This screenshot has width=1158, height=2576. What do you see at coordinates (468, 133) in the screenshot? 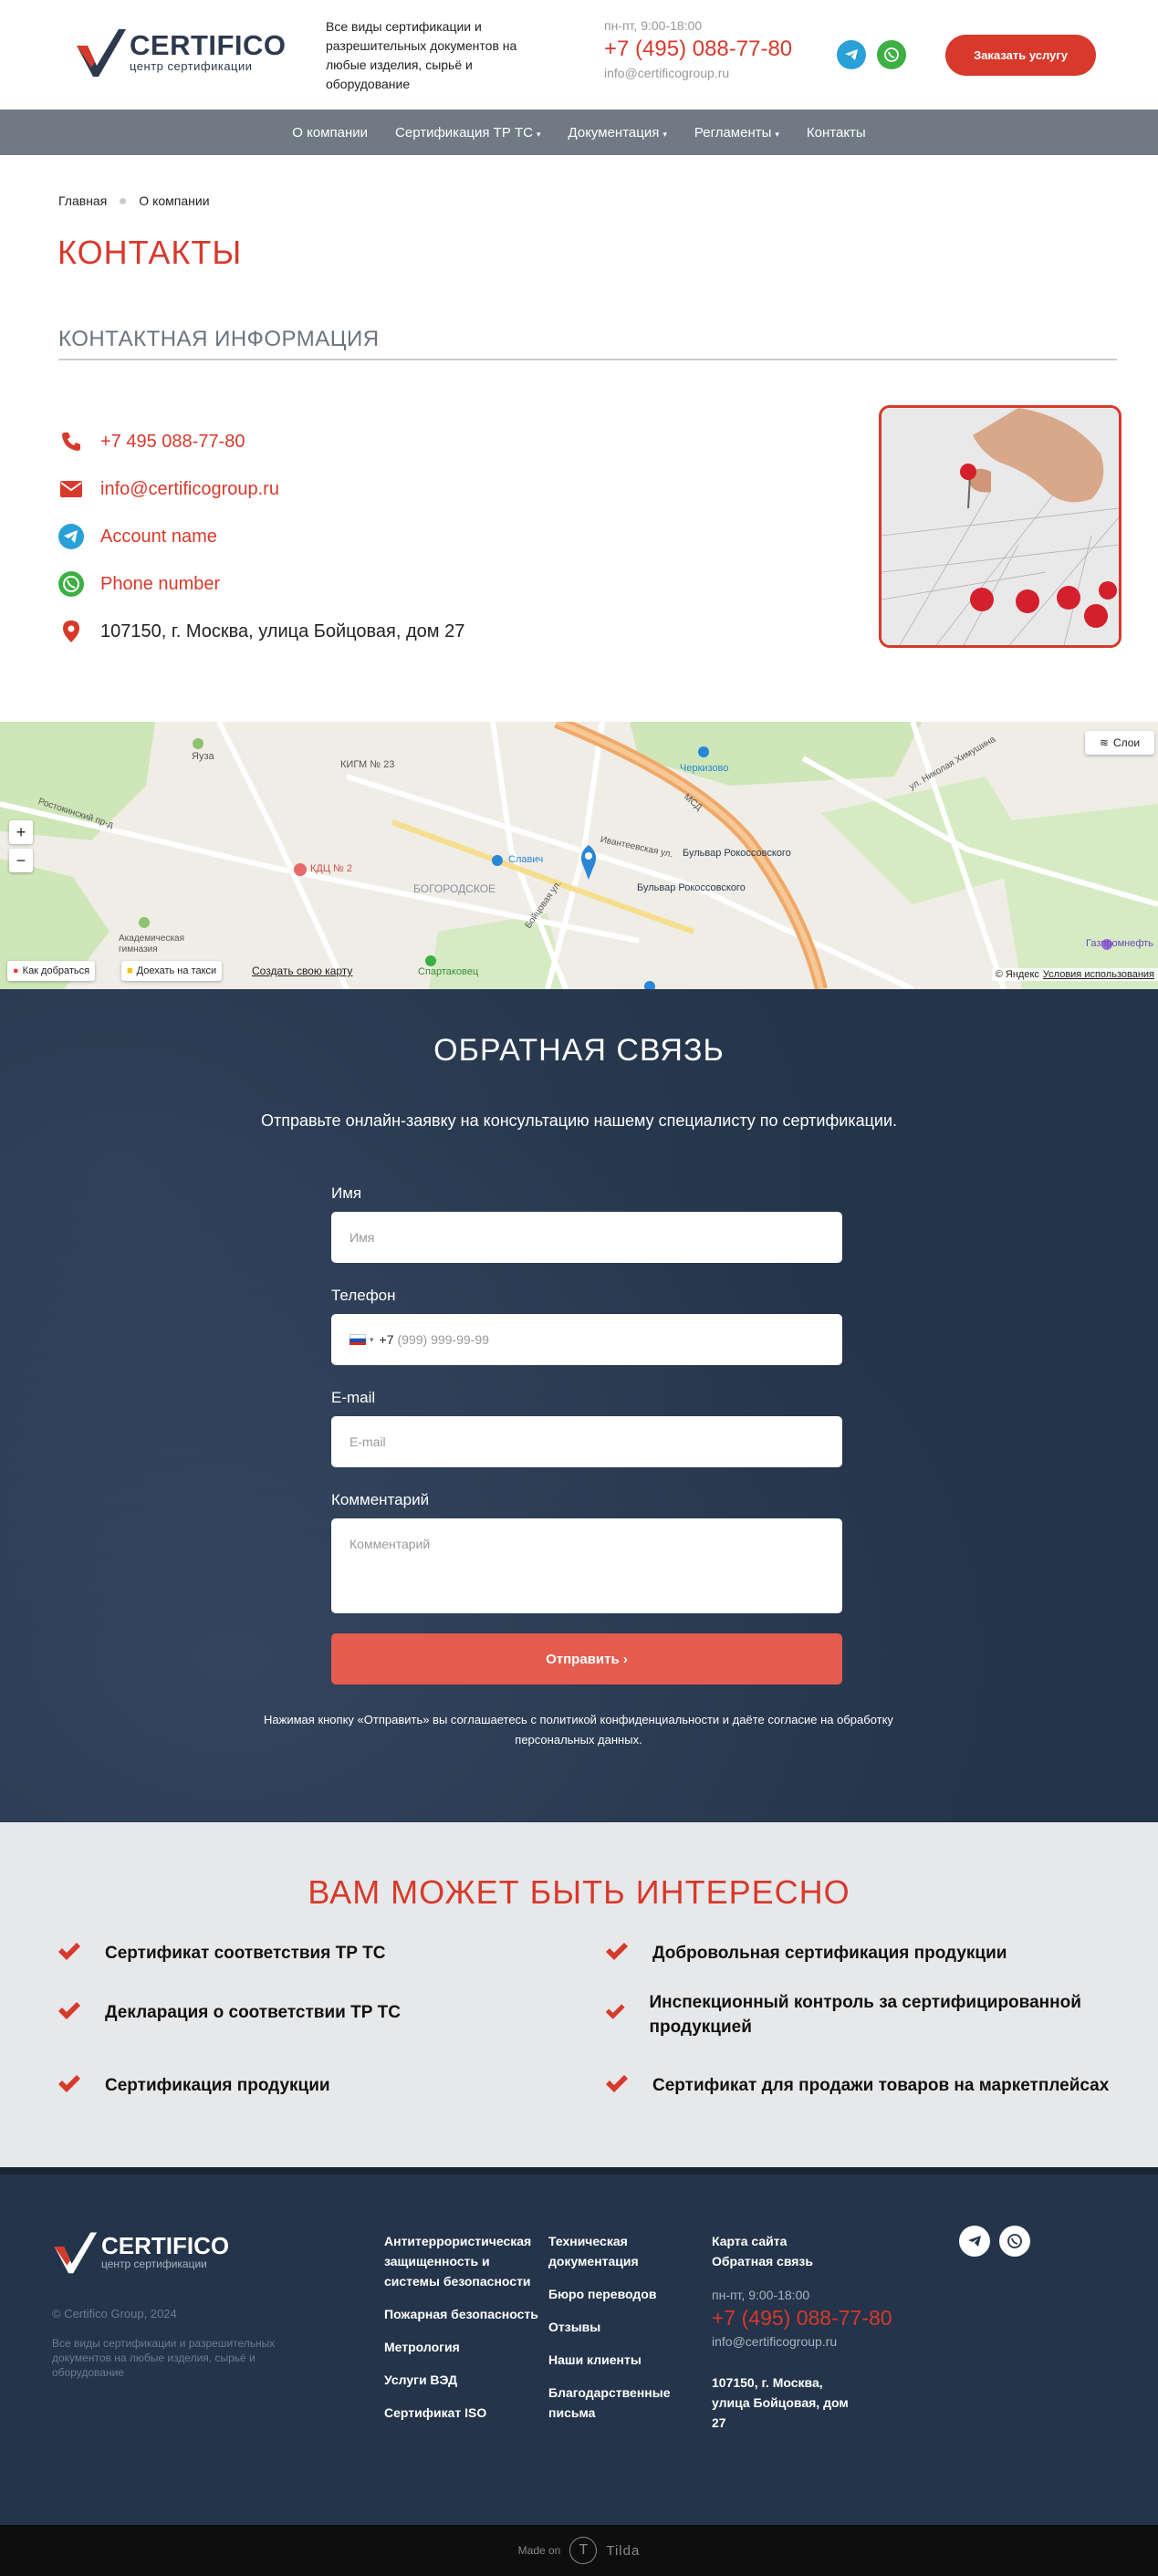
I see `nav-item-1: Сертификация ТР ТС ▾` at bounding box center [468, 133].